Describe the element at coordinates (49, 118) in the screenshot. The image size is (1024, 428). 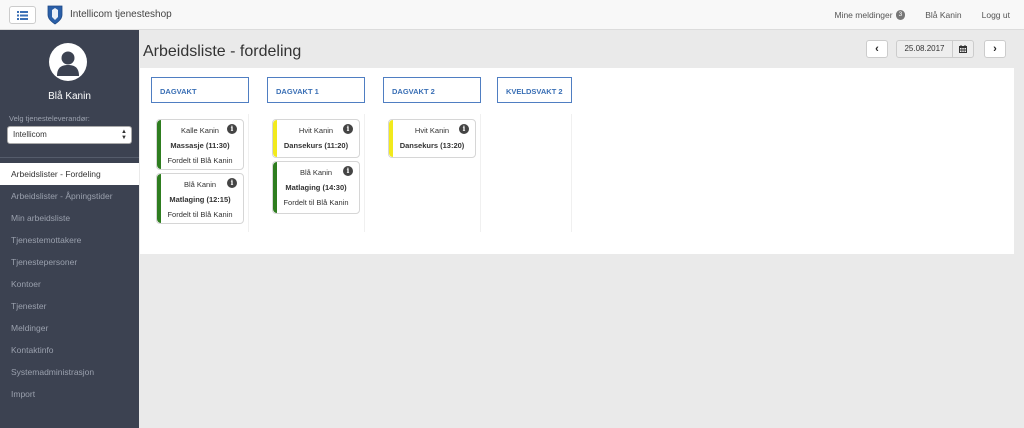
I see `supplier-label: Velg tjenesteleverandør:` at that location.